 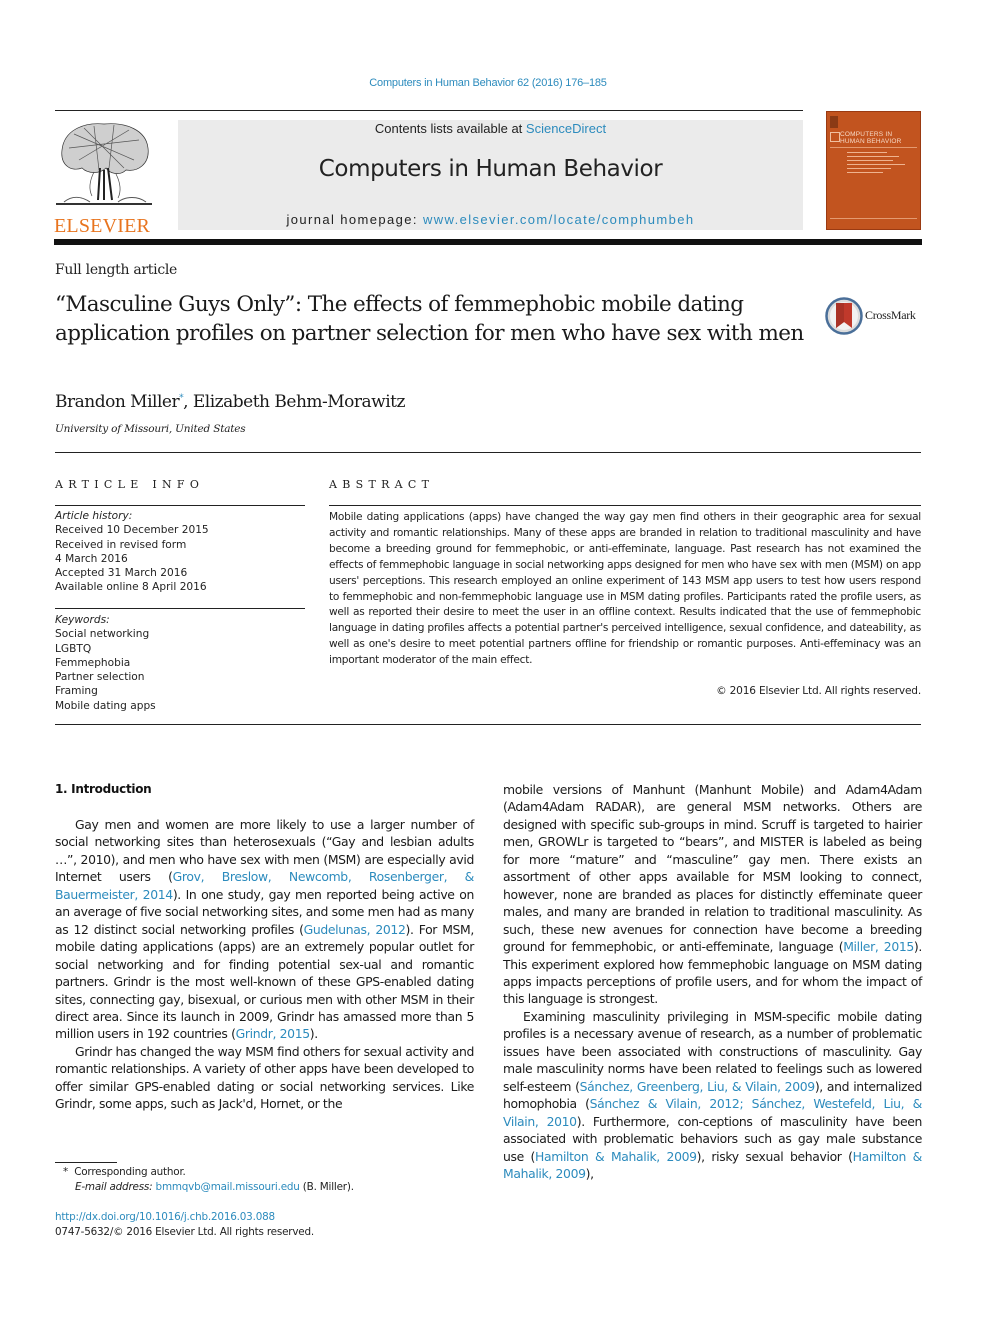 I want to click on abstract-rule, so click(x=625, y=505).